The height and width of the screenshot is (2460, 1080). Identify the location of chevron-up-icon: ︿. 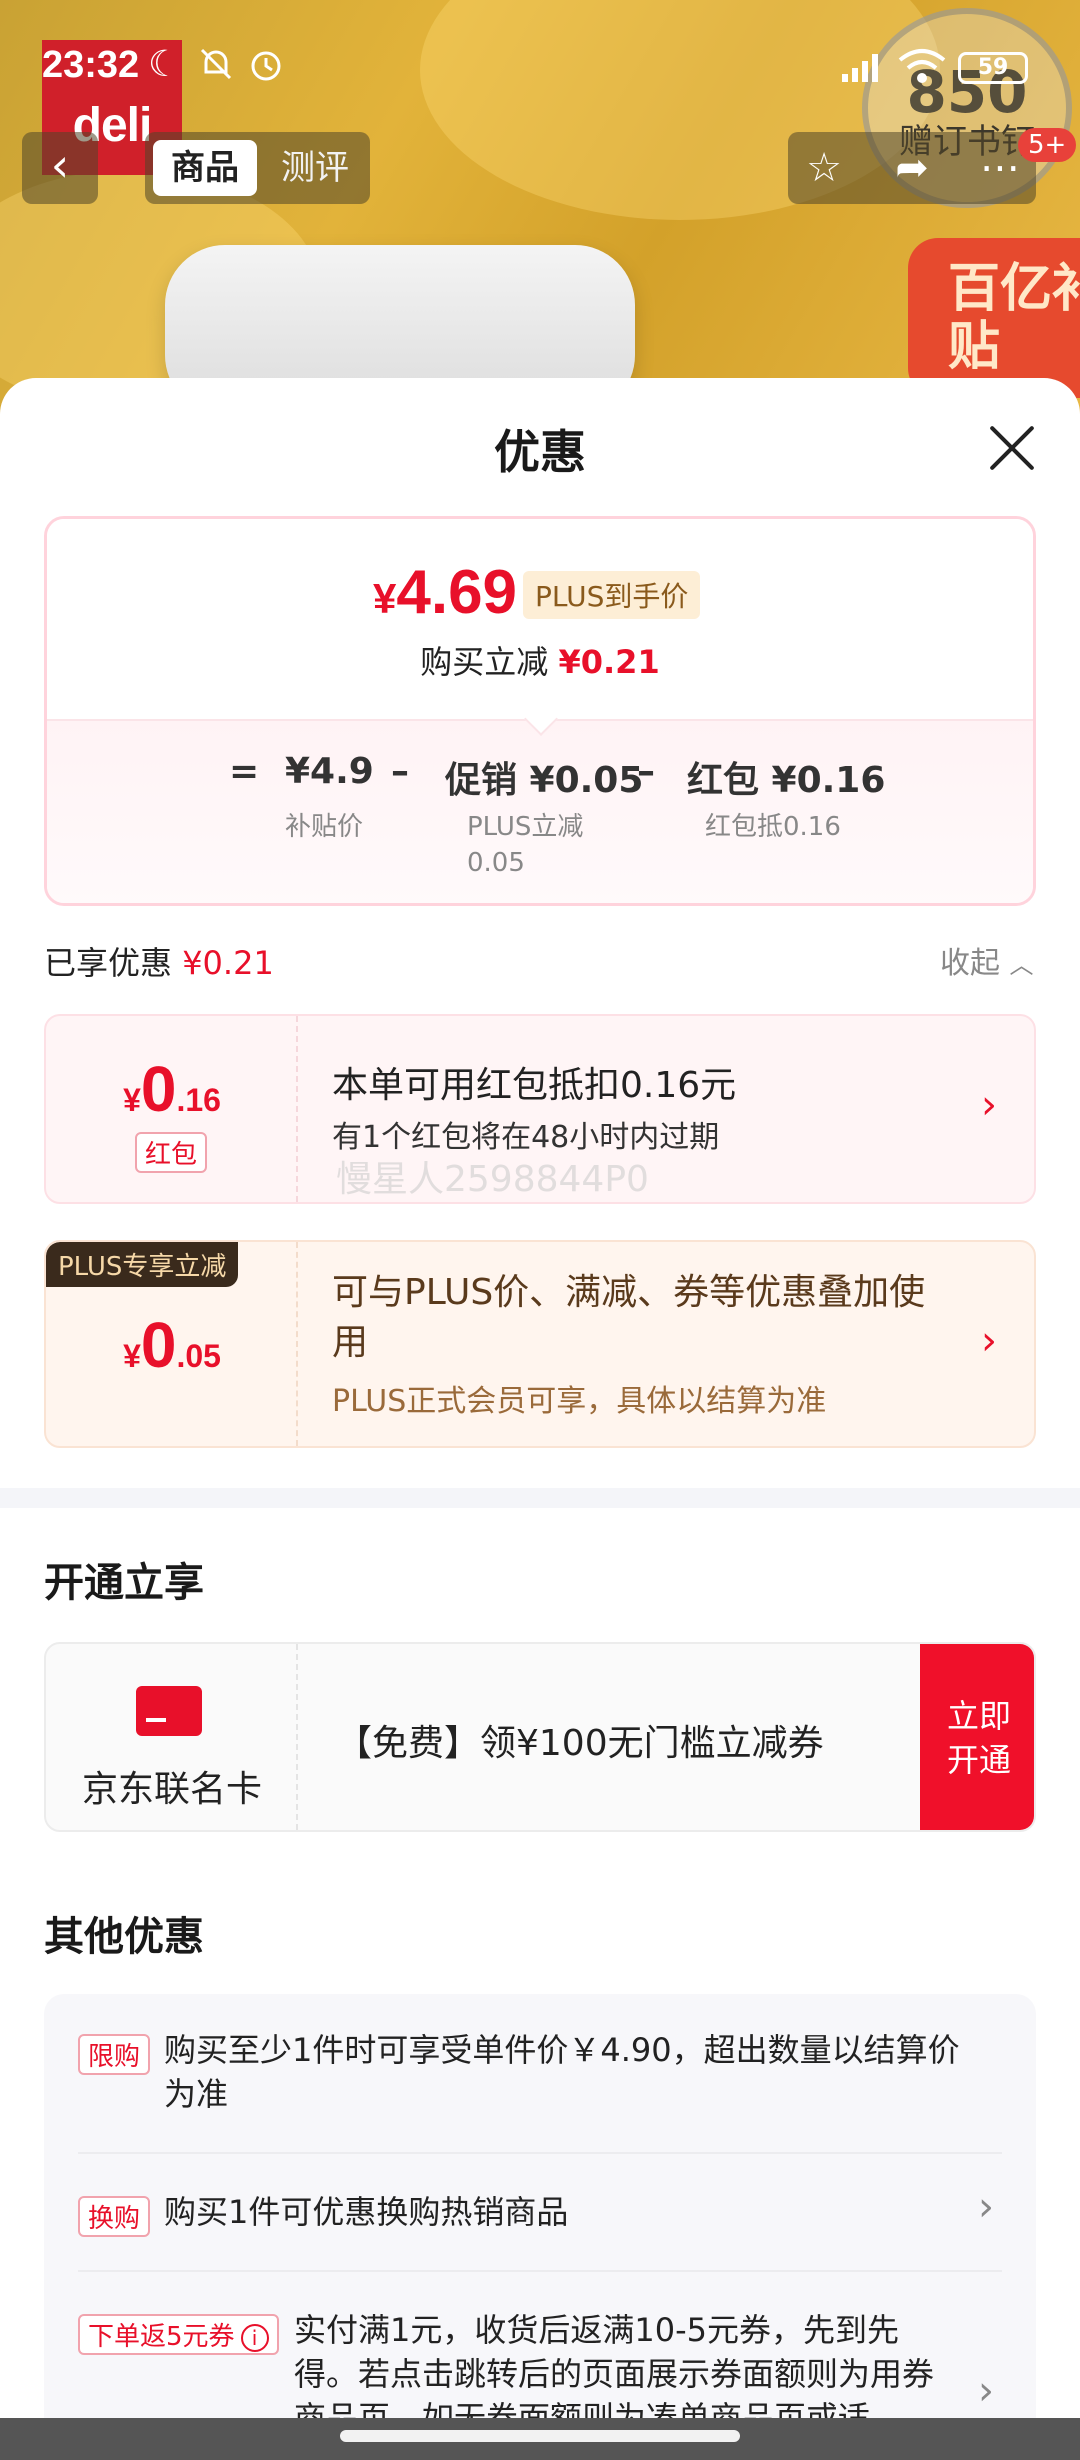
(1021, 965).